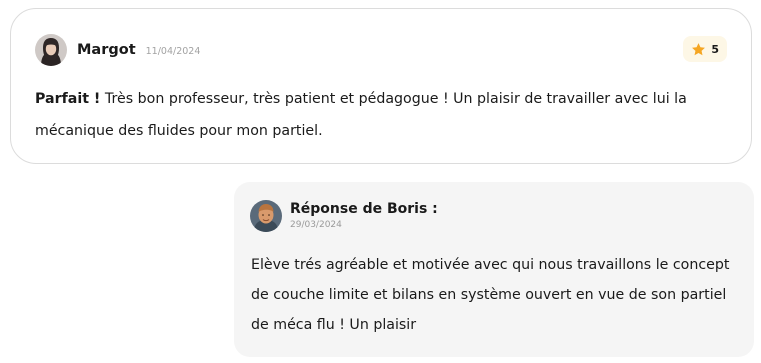 This screenshot has height=363, width=761. I want to click on tutor-avatar, so click(266, 216).